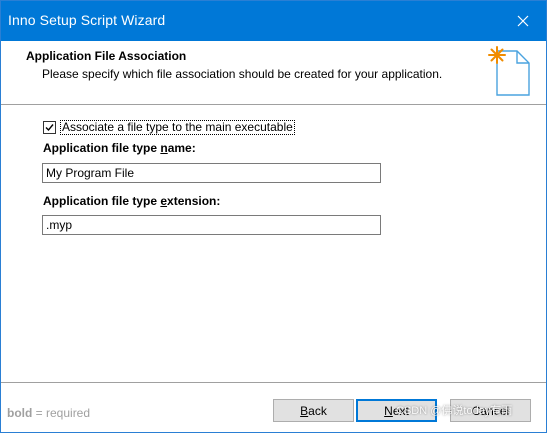 This screenshot has height=433, width=547. Describe the element at coordinates (106, 56) in the screenshot. I see `page-title: Application File Association` at that location.